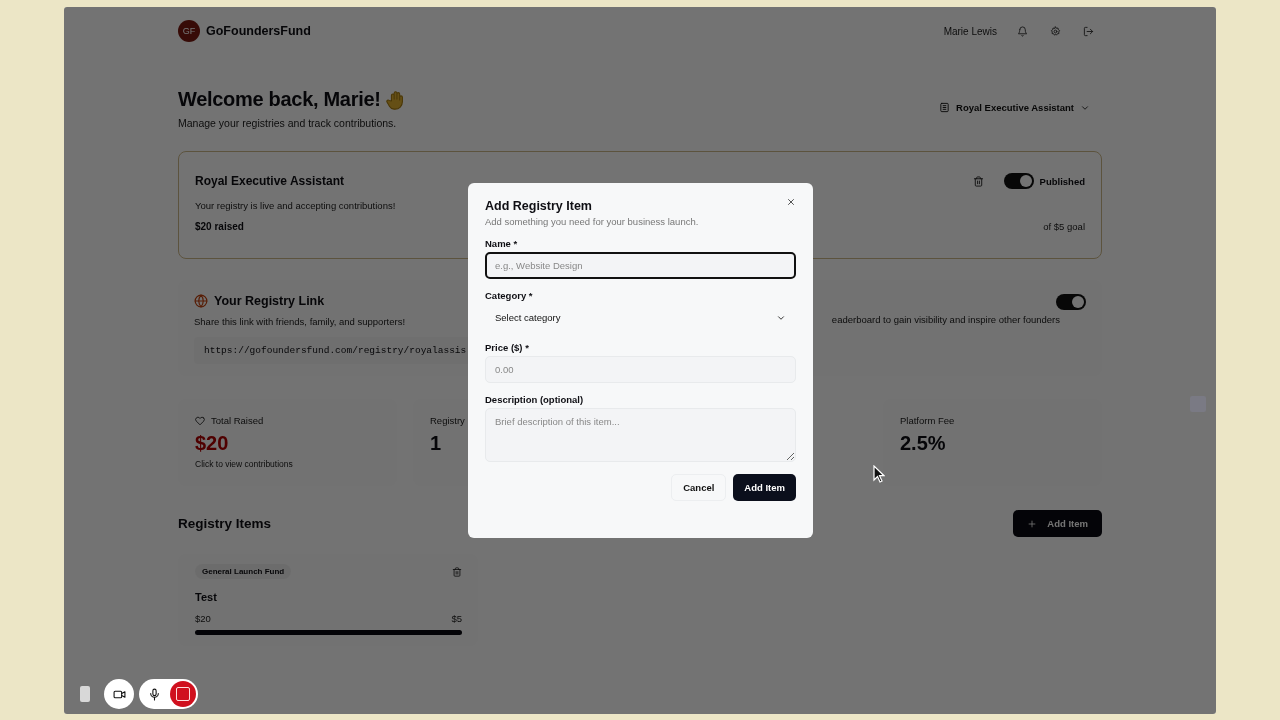 The height and width of the screenshot is (720, 1280). Describe the element at coordinates (295, 205) in the screenshot. I see `registry-description: Your registry is live and accepting contributions!` at that location.